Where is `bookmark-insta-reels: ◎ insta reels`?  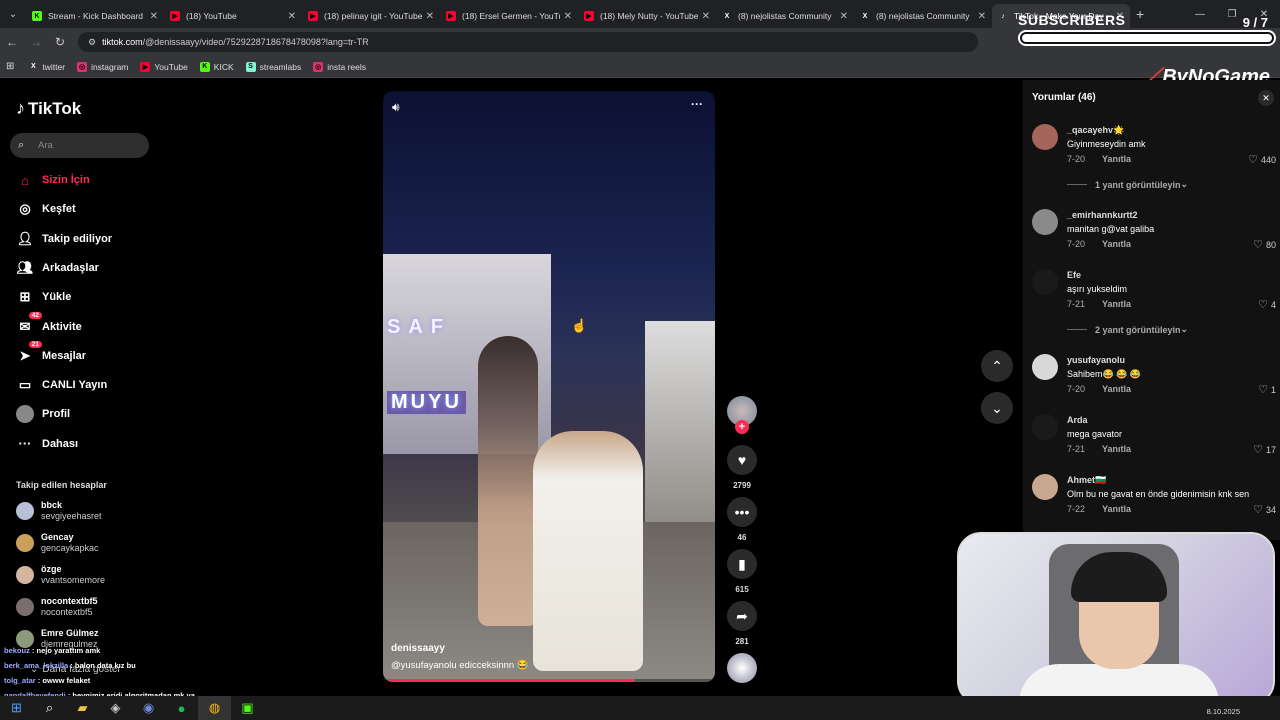
bookmark-insta-reels: ◎ insta reels is located at coordinates (339, 66).